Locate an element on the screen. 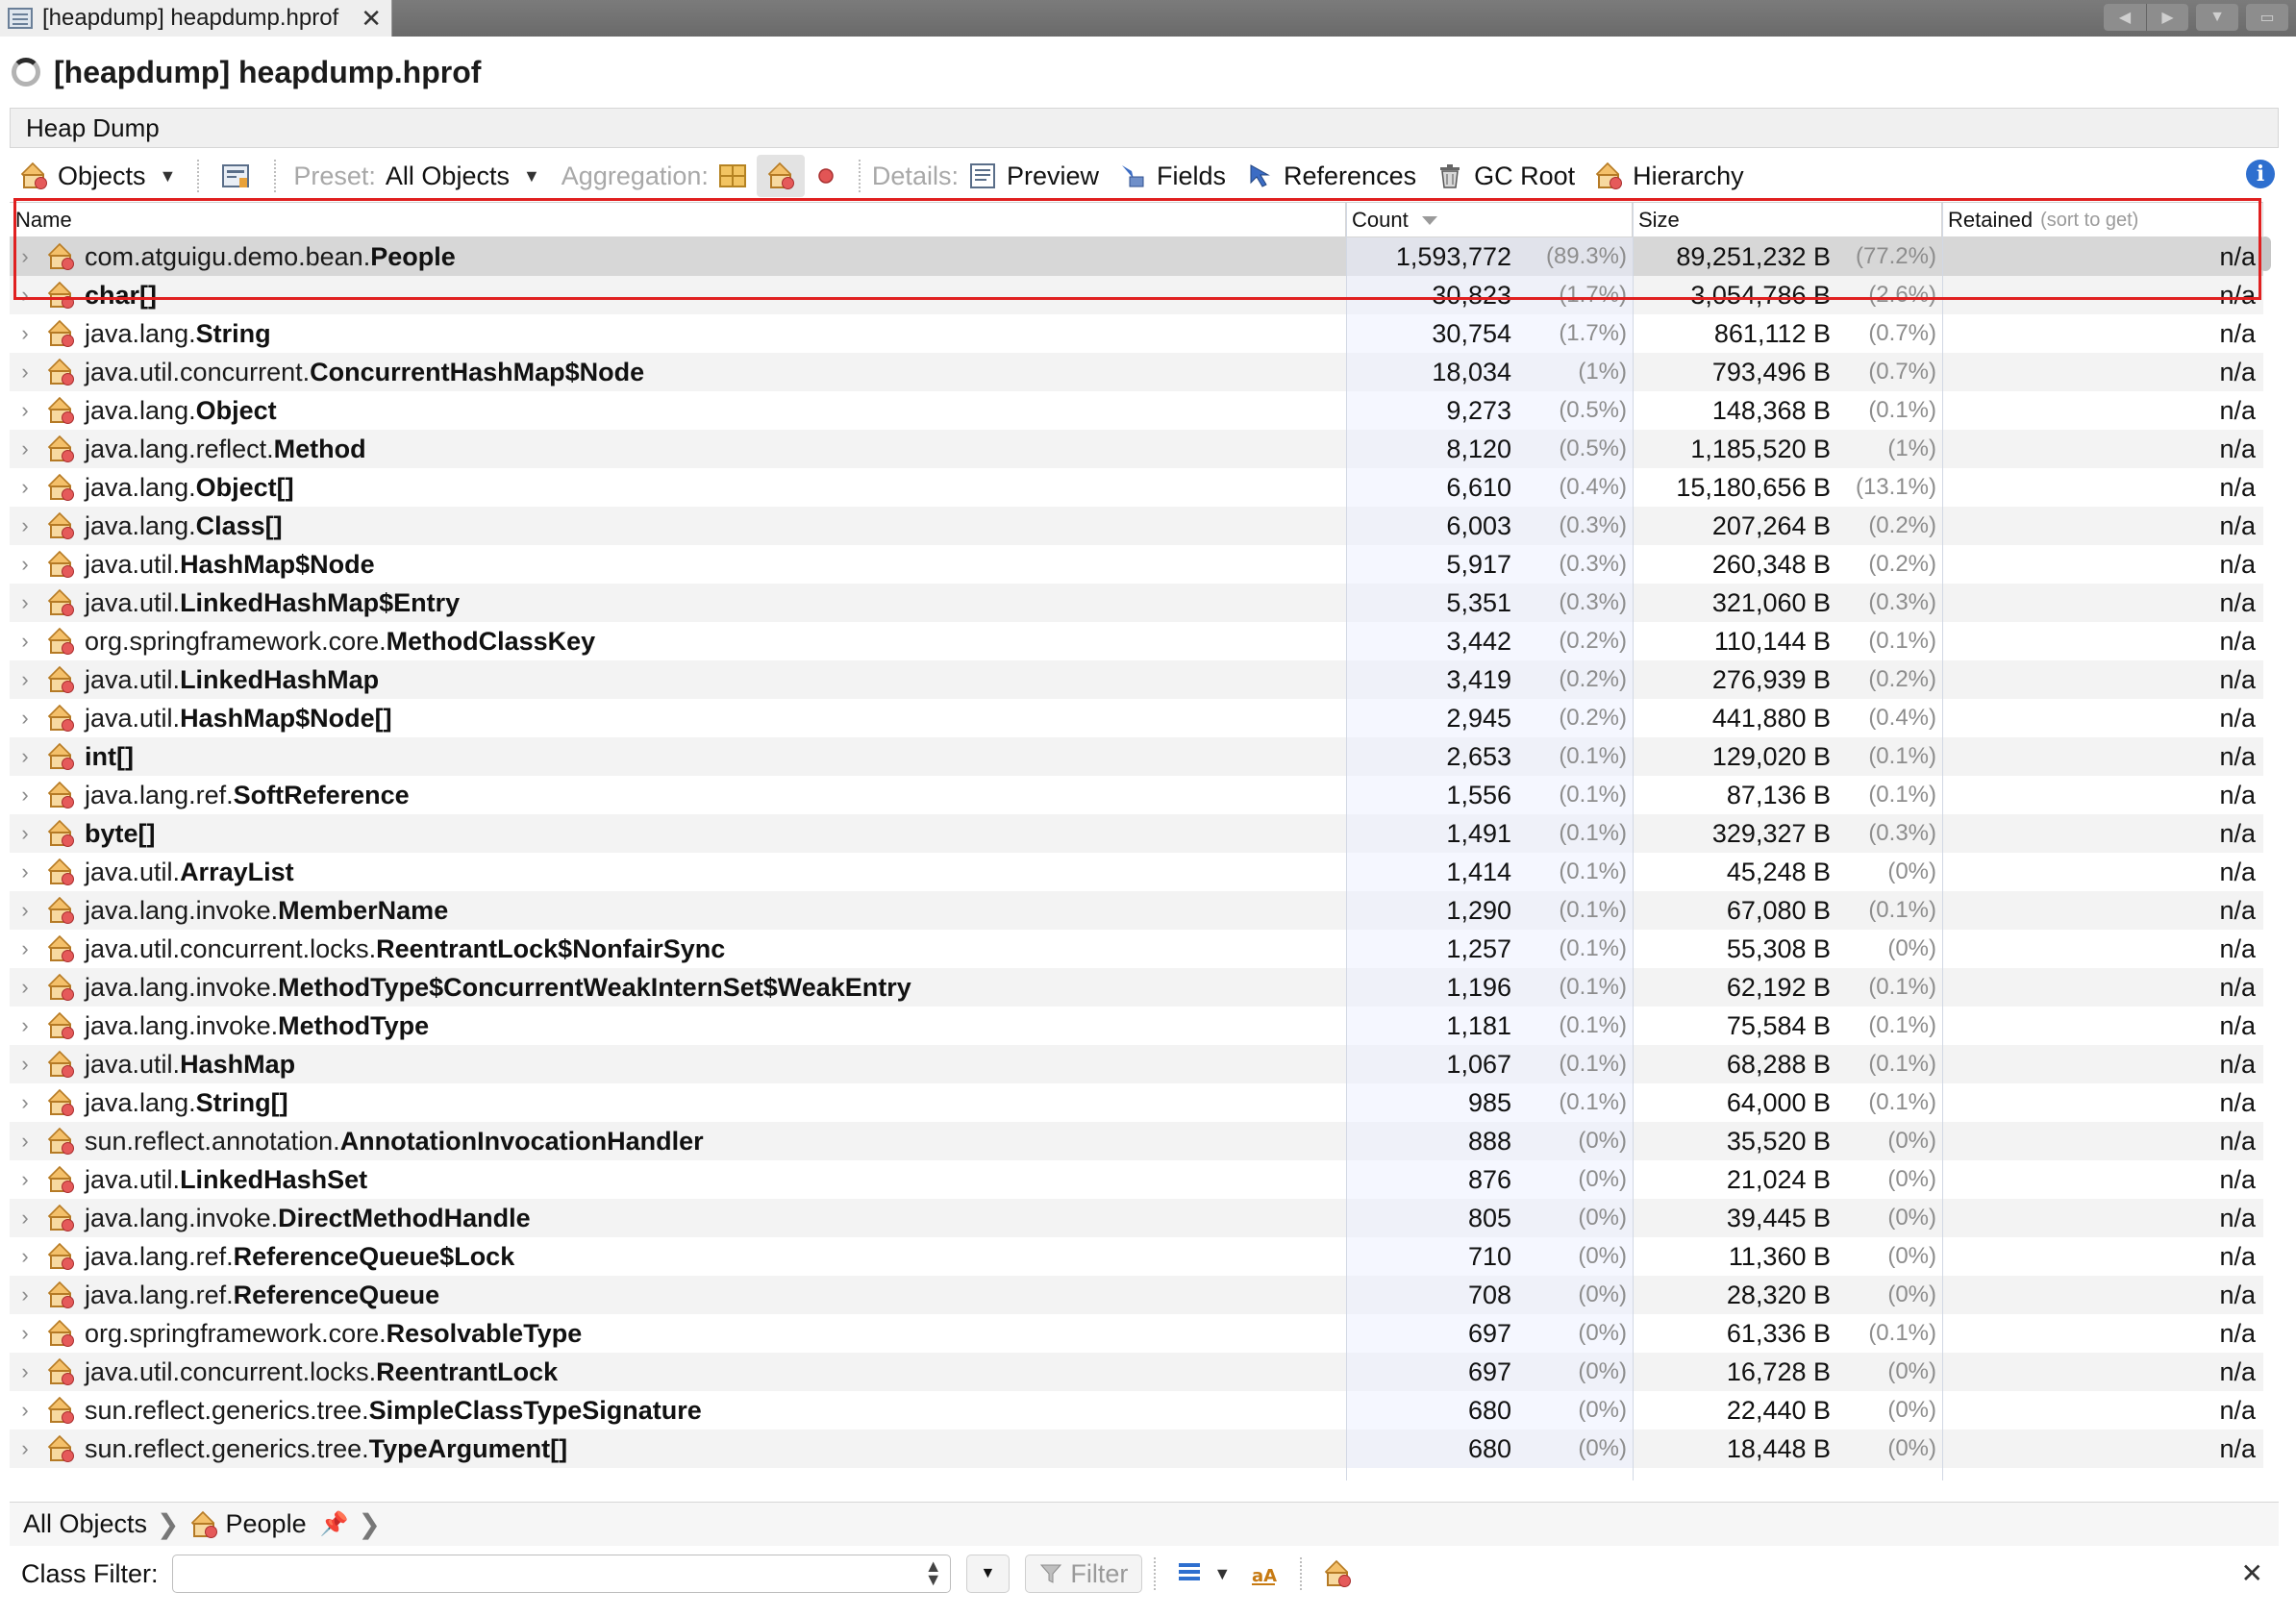 The width and height of the screenshot is (2296, 1617). objects-dropdown: Objects ▼ is located at coordinates (98, 176).